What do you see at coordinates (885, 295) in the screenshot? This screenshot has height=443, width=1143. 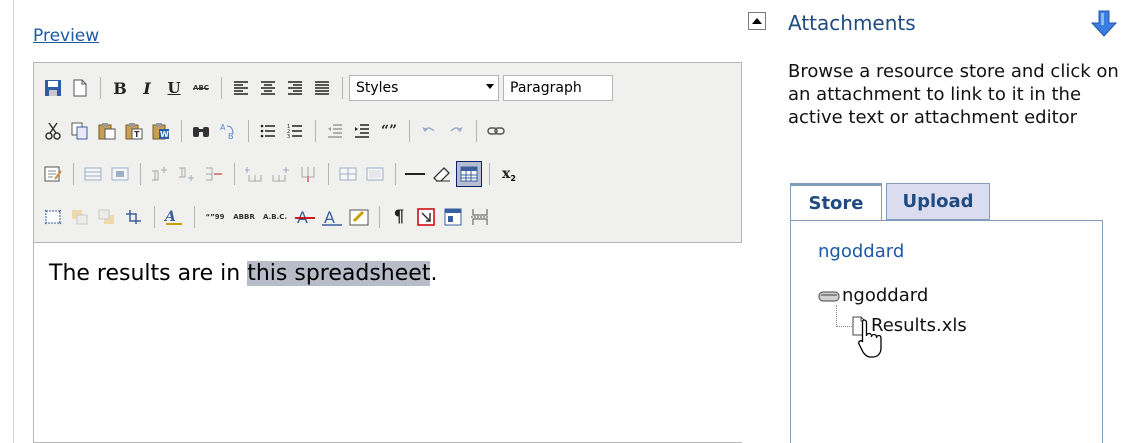 I see `tree-root-label: ngoddard` at bounding box center [885, 295].